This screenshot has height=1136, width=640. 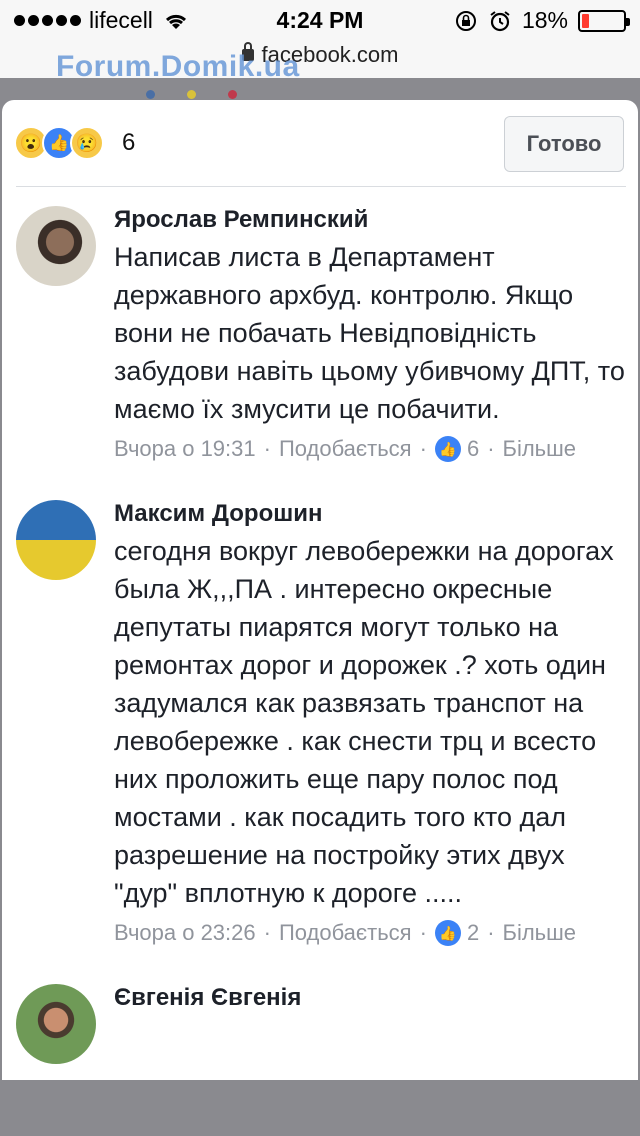 What do you see at coordinates (604, 20) in the screenshot?
I see `battery-icon` at bounding box center [604, 20].